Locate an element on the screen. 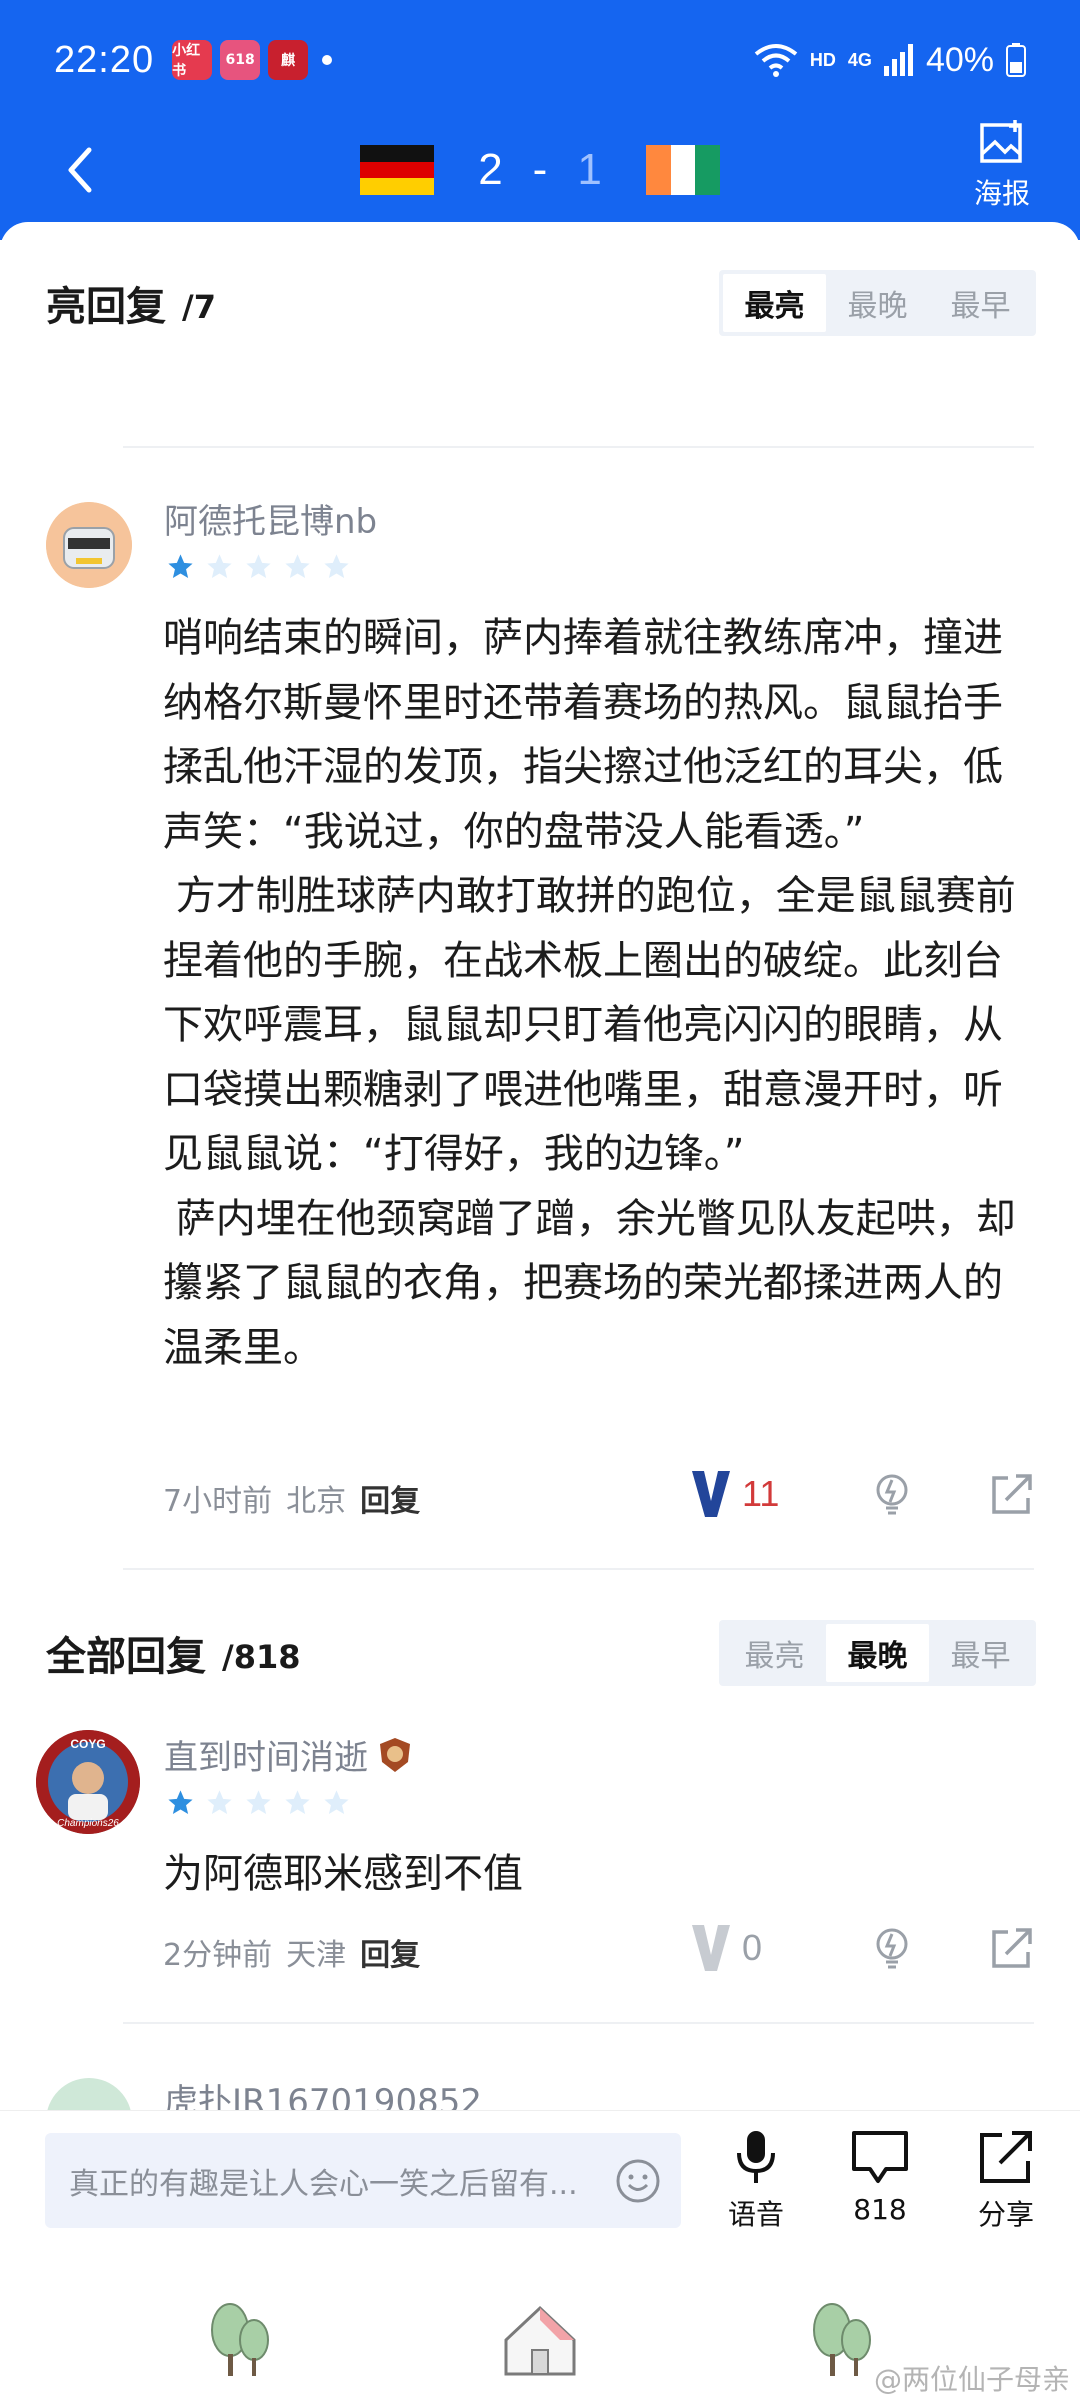 Image resolution: width=1080 pixels, height=2408 pixels. comment-location: 天津 is located at coordinates (316, 1955).